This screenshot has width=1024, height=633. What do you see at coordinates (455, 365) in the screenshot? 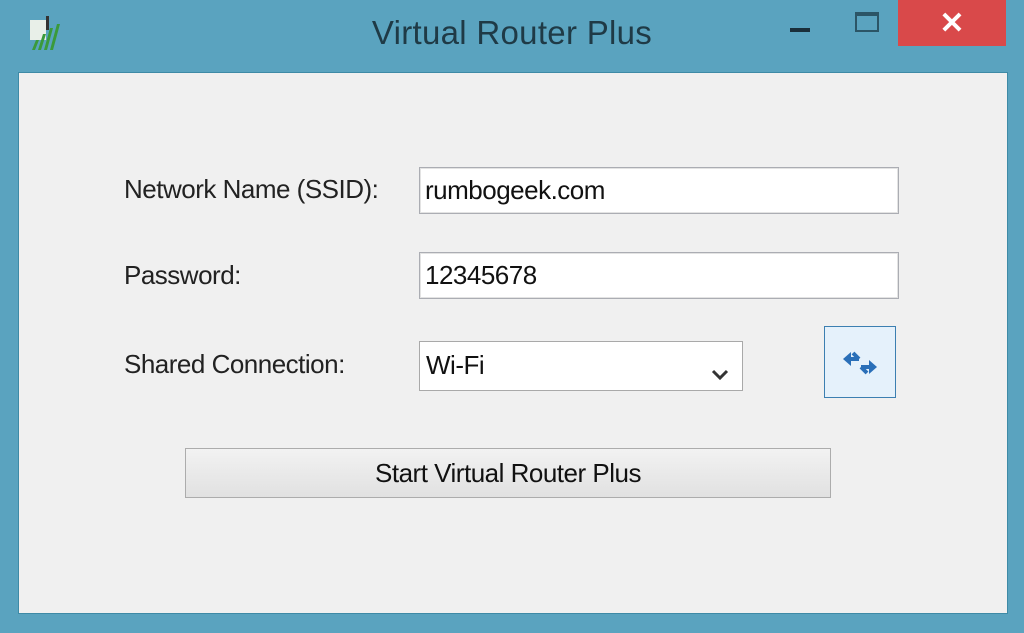
I see `shared-connection-value: Wi-Fi` at bounding box center [455, 365].